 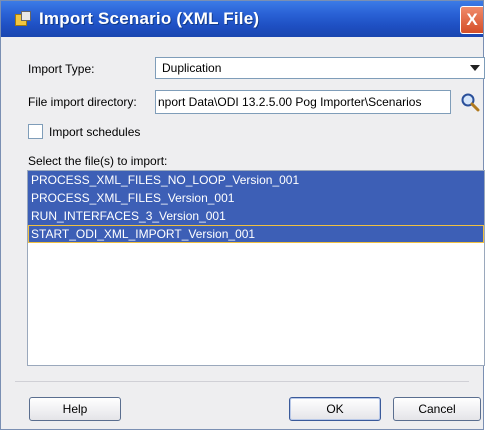 What do you see at coordinates (256, 216) in the screenshot?
I see `list-item: RUN_INTERFACES_3_Version_001` at bounding box center [256, 216].